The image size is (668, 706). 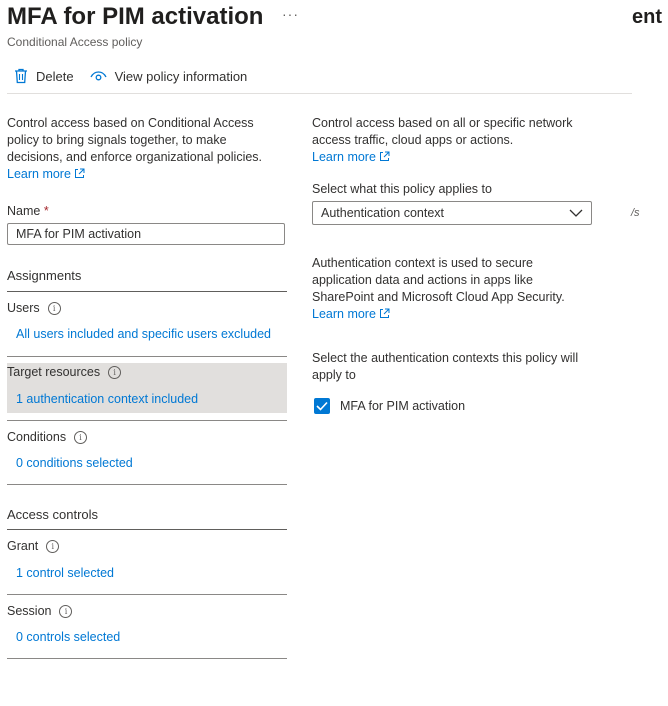 I want to click on checkmark-icon, so click(x=322, y=406).